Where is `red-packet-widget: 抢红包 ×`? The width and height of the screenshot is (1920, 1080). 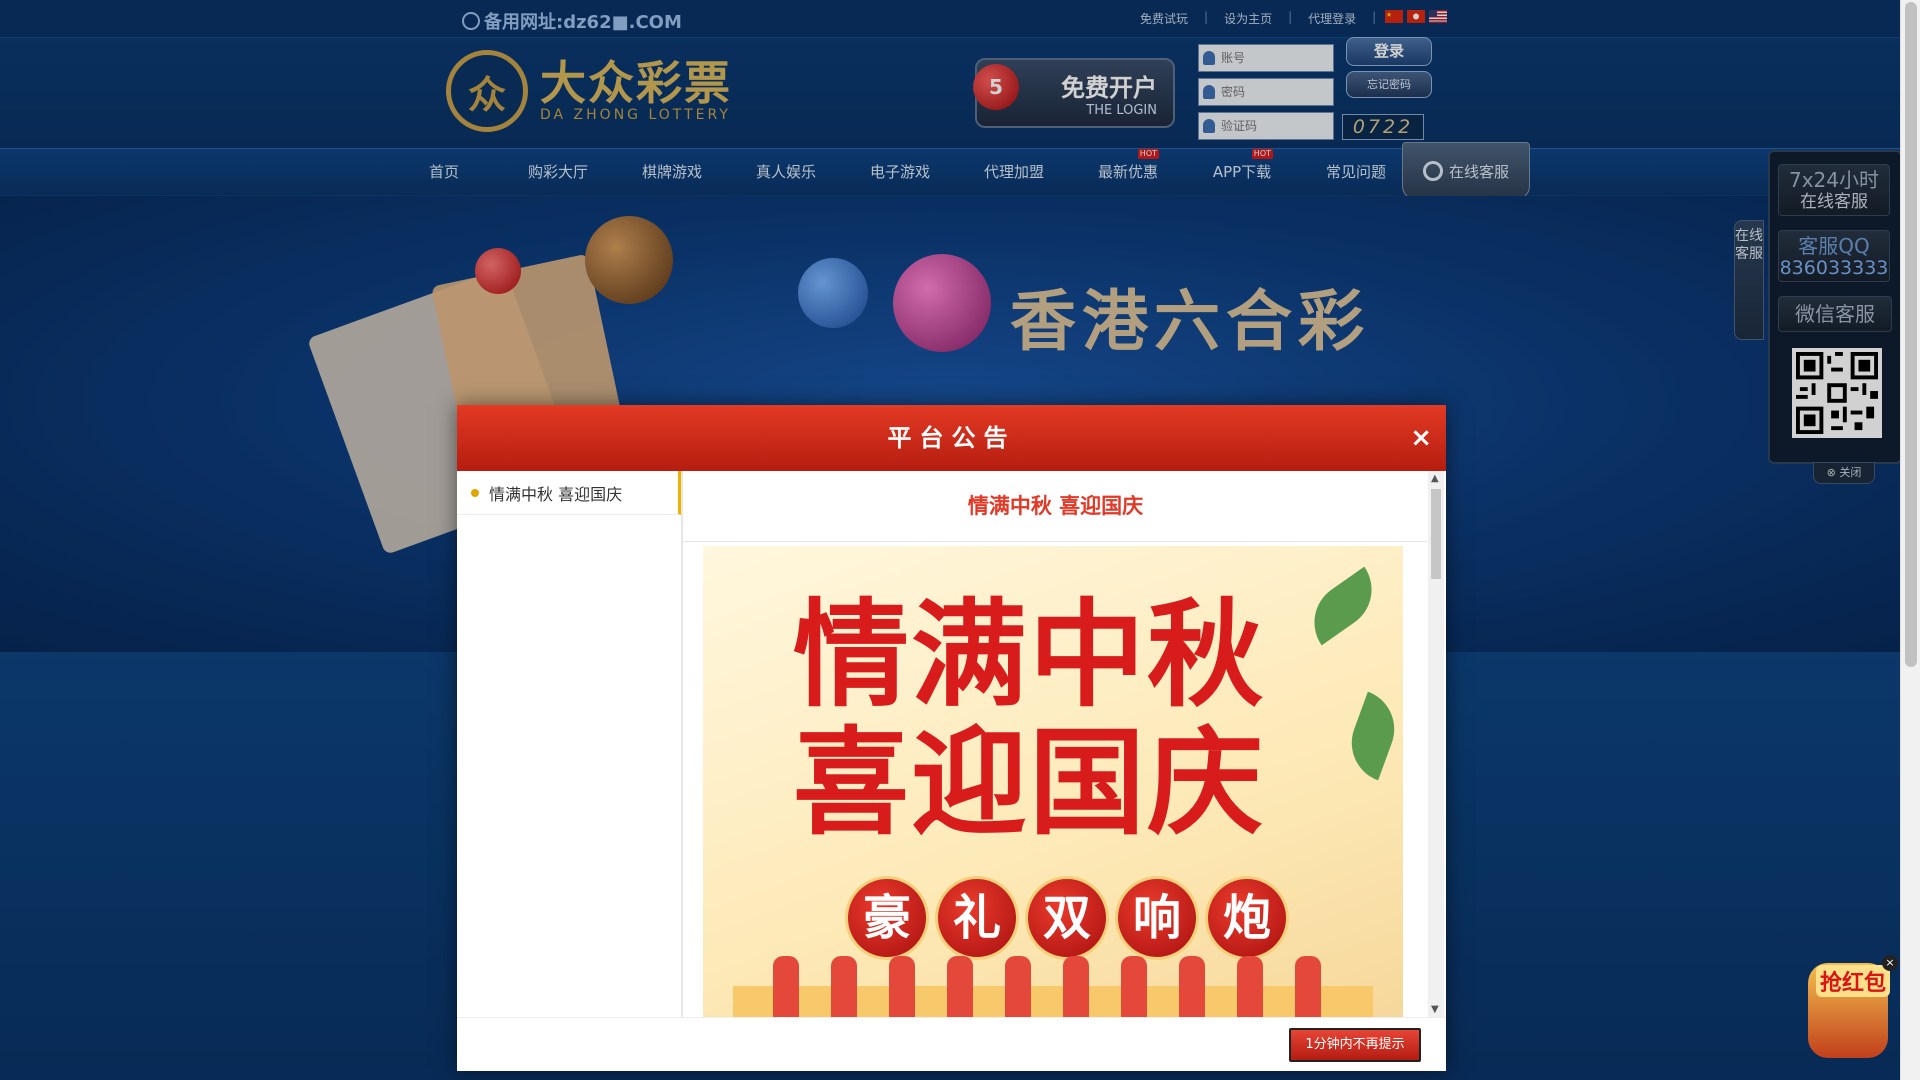
red-packet-widget: 抢红包 × is located at coordinates (1849, 1010).